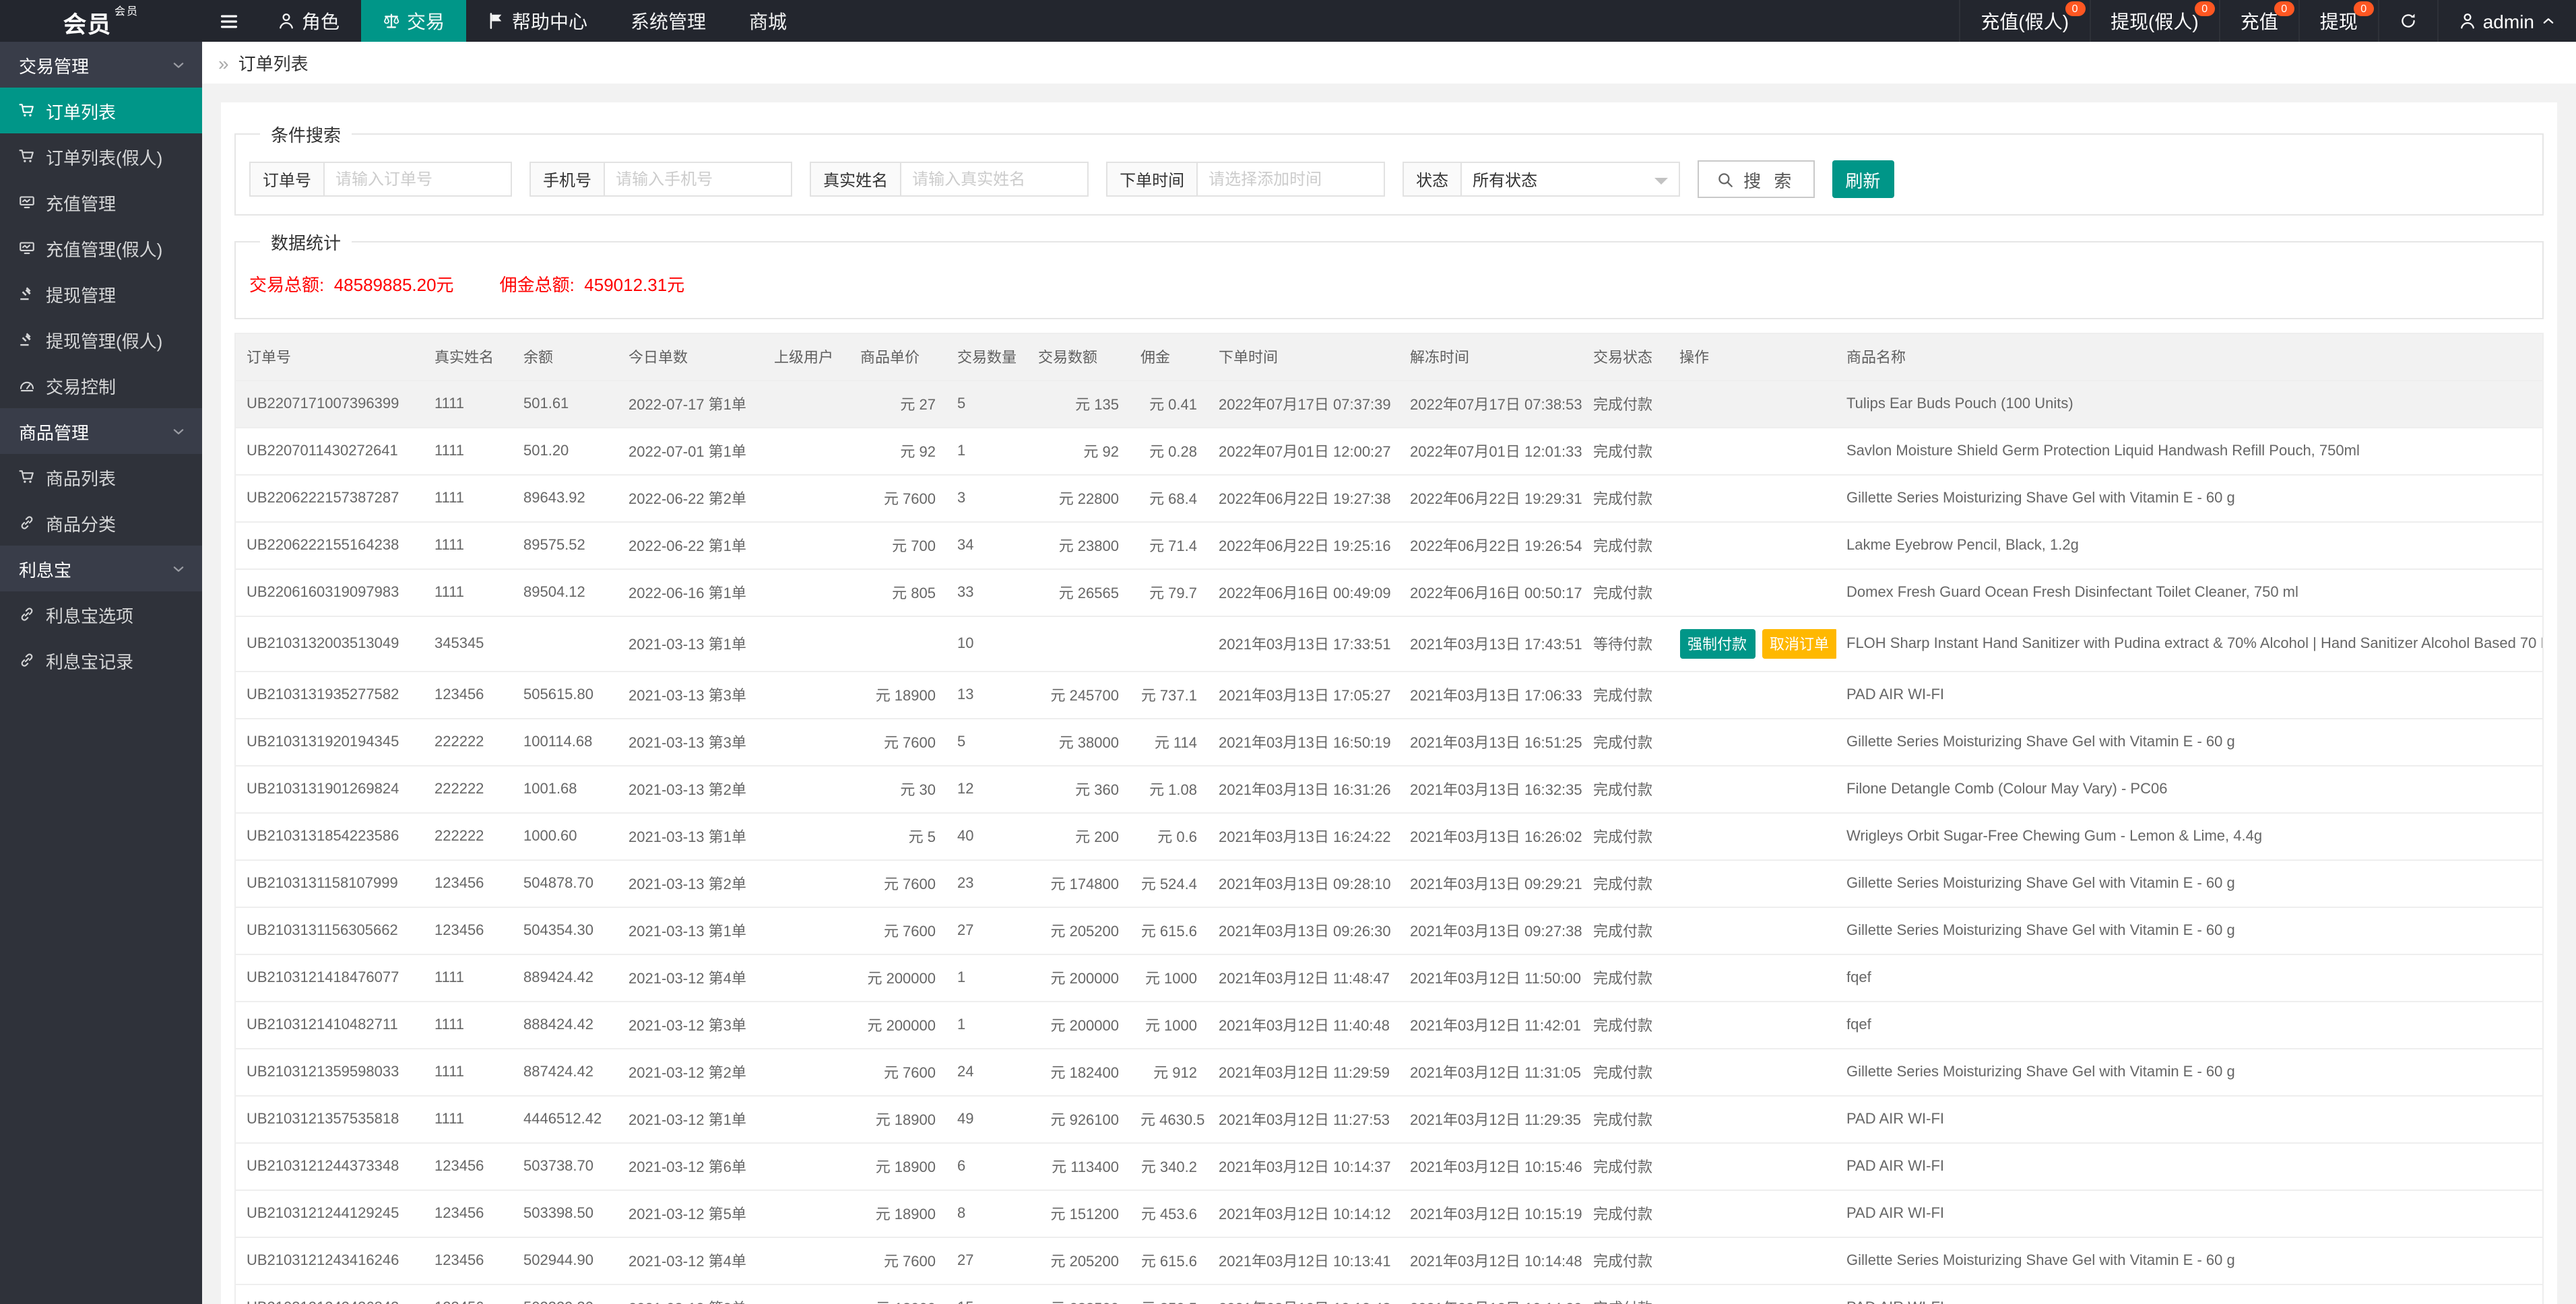 The image size is (2576, 1304). What do you see at coordinates (1717, 644) in the screenshot?
I see `action-button-force-pay: 强制付款` at bounding box center [1717, 644].